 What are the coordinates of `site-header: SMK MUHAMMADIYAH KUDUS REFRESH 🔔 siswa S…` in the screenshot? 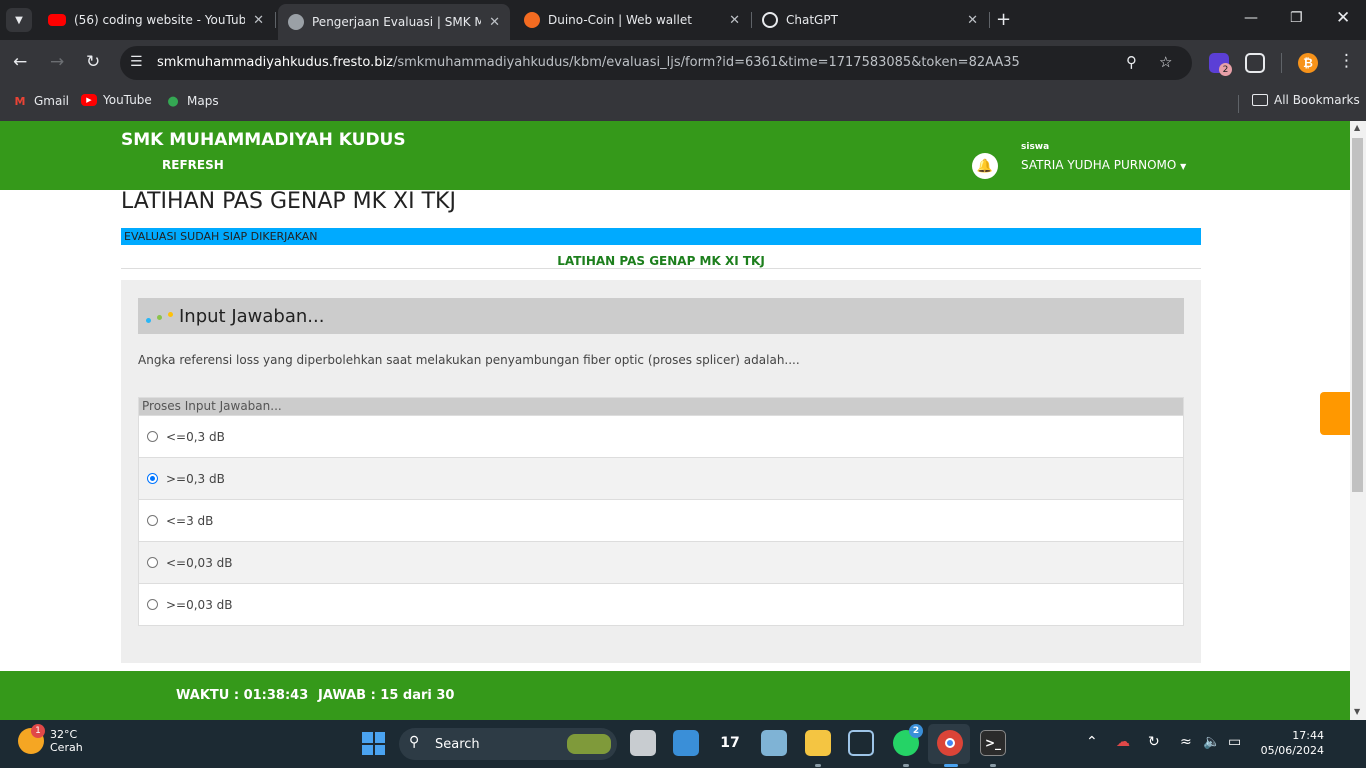 It's located at (675, 155).